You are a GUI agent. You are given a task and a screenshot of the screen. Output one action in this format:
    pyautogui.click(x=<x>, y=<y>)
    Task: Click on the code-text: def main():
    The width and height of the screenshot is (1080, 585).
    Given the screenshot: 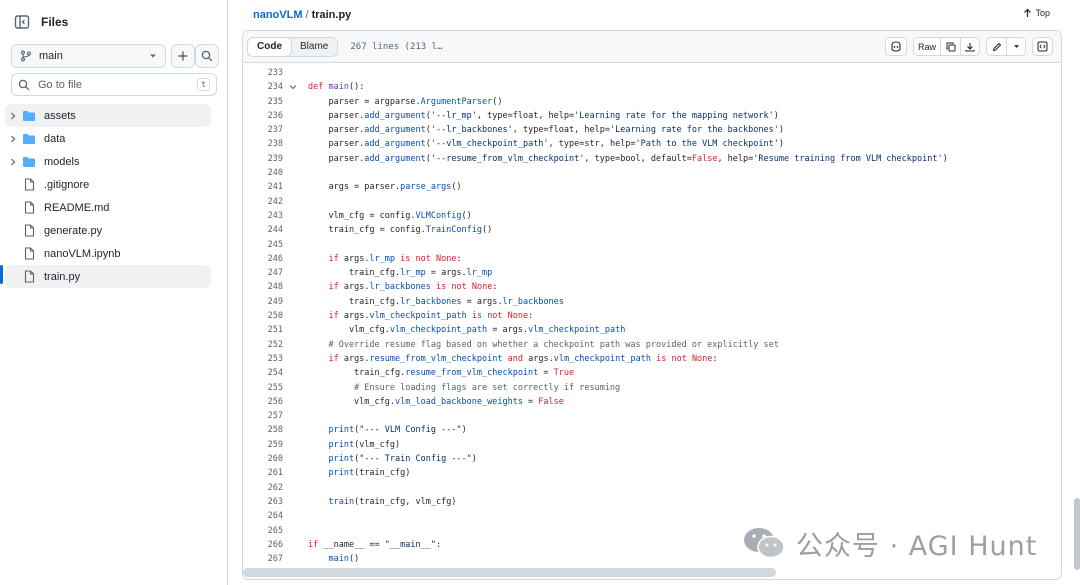 What is the action you would take?
    pyautogui.click(x=336, y=87)
    